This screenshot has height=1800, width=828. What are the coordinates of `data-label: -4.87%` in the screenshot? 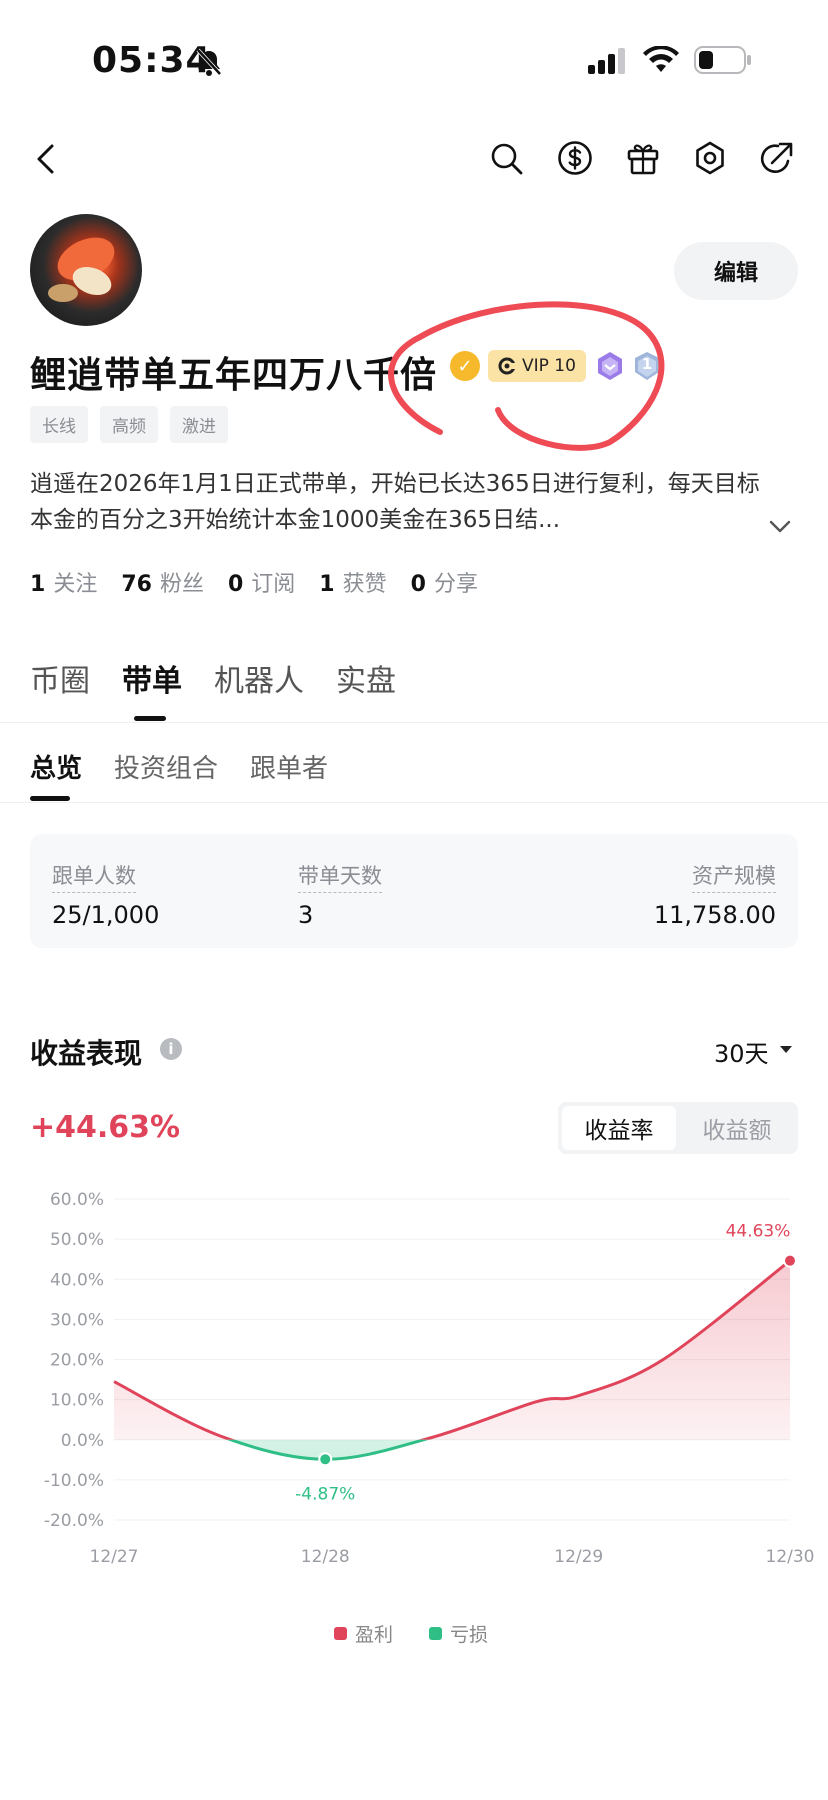 It's located at (325, 1494).